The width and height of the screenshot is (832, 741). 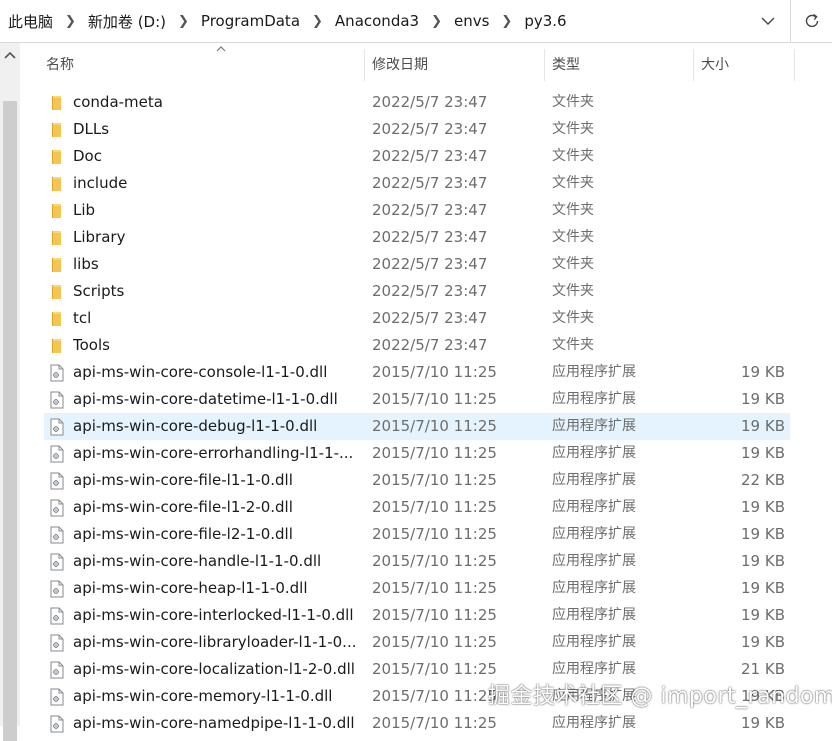 I want to click on folder-row: conda-meta 2022/5/7 23:47 文件夹, so click(x=417, y=102).